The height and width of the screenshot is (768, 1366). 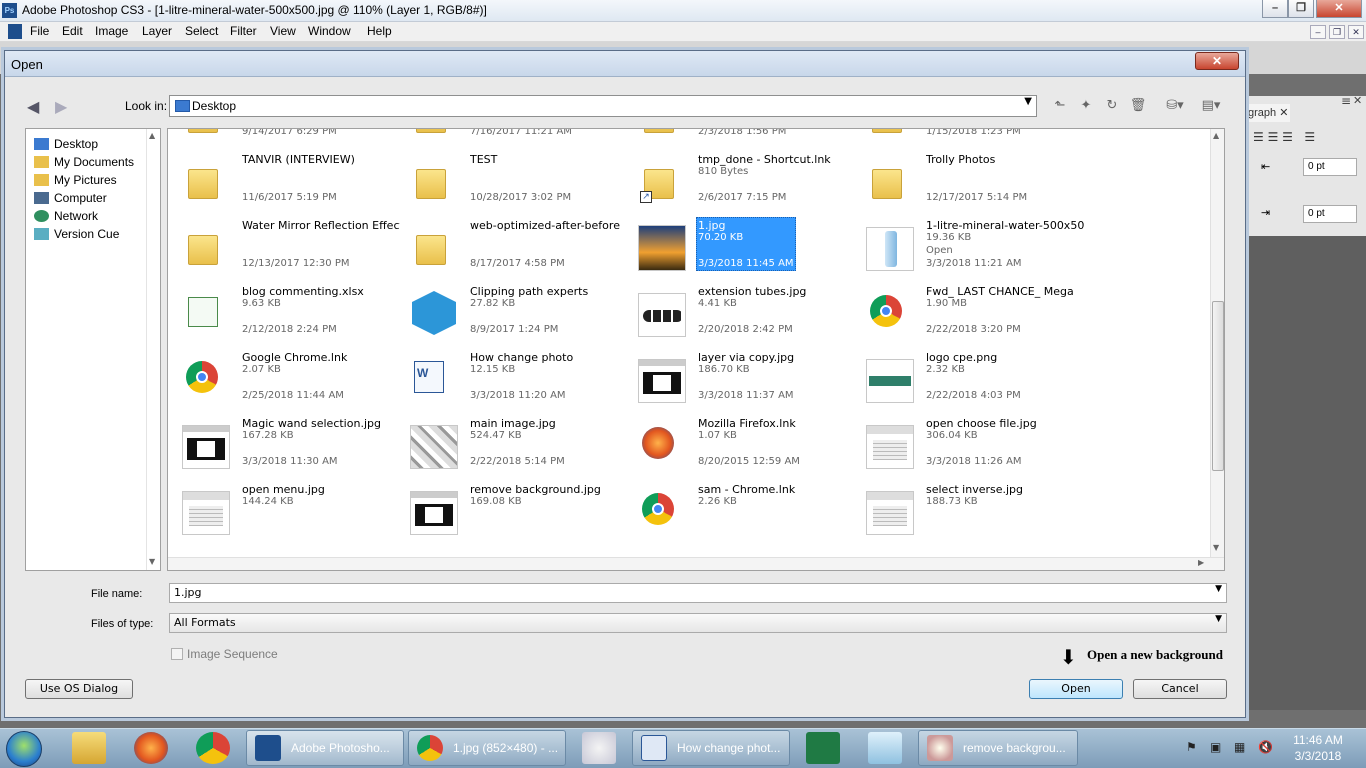 What do you see at coordinates (1301, 9) in the screenshot?
I see `restore-button: ❐` at bounding box center [1301, 9].